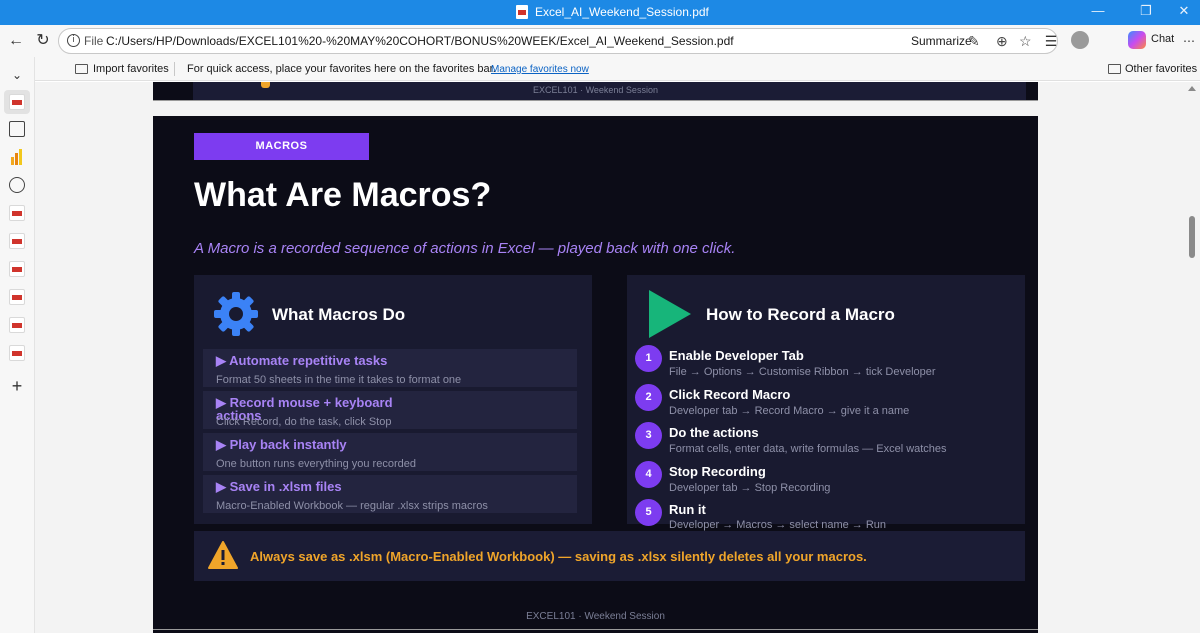 Image resolution: width=1200 pixels, height=633 pixels. I want to click on step-number: 5, so click(648, 512).